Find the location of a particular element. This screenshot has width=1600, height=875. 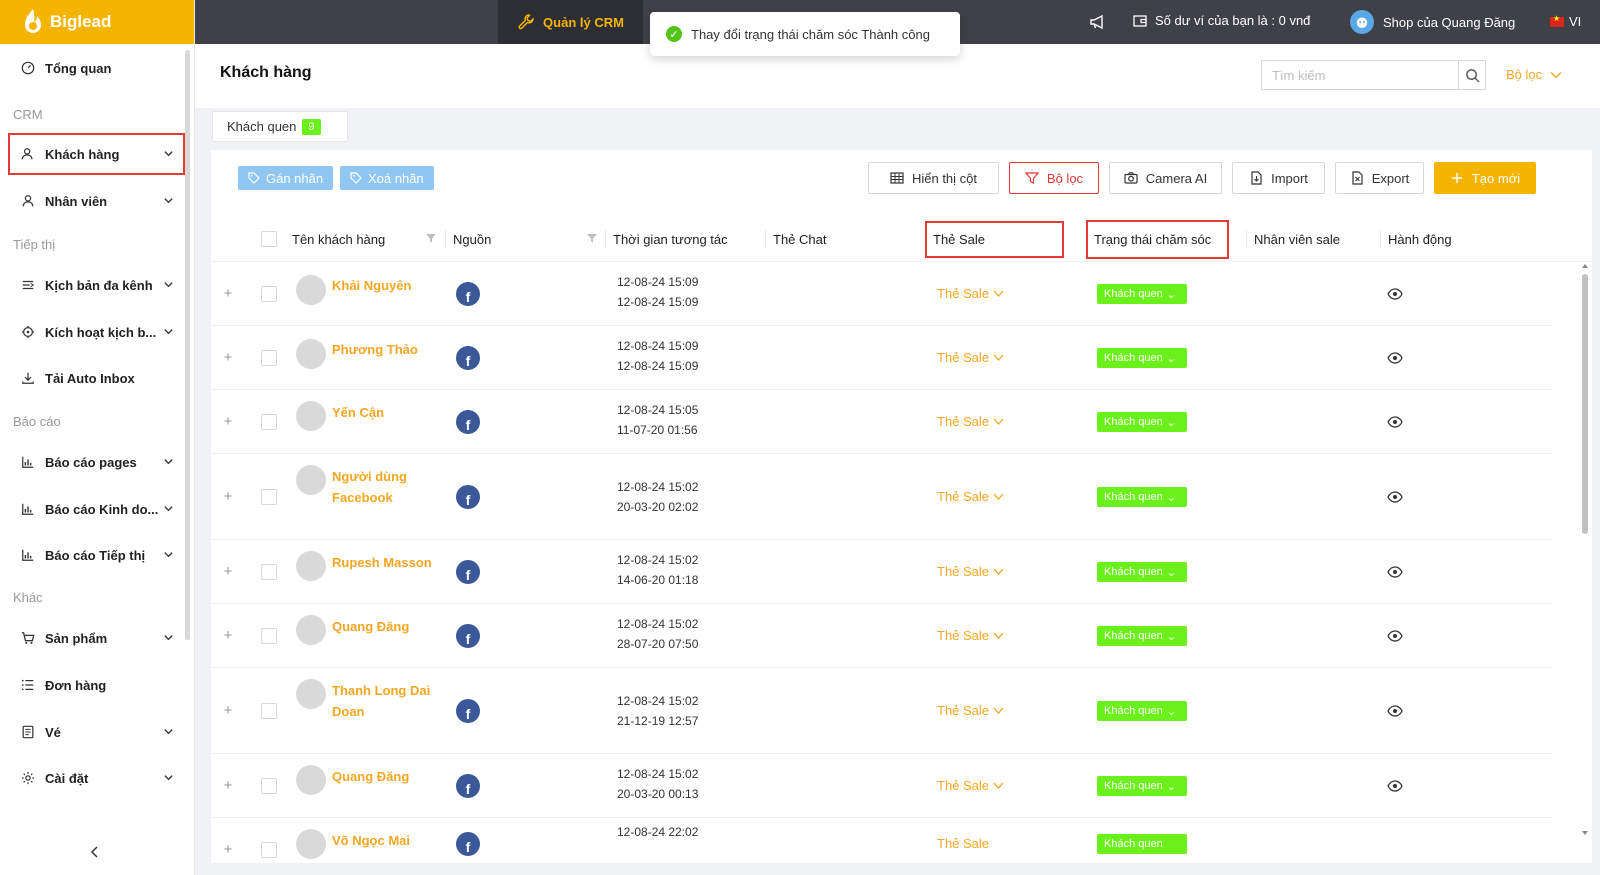

column-header-name: Tên khách hàng is located at coordinates (364, 239).